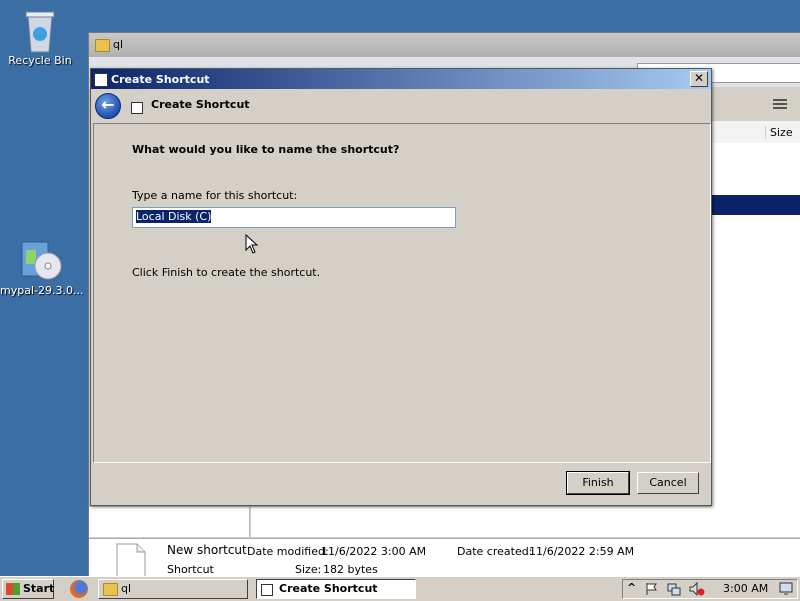 Image resolution: width=800 pixels, height=601 pixels. I want to click on details-size-label: Size:, so click(308, 569).